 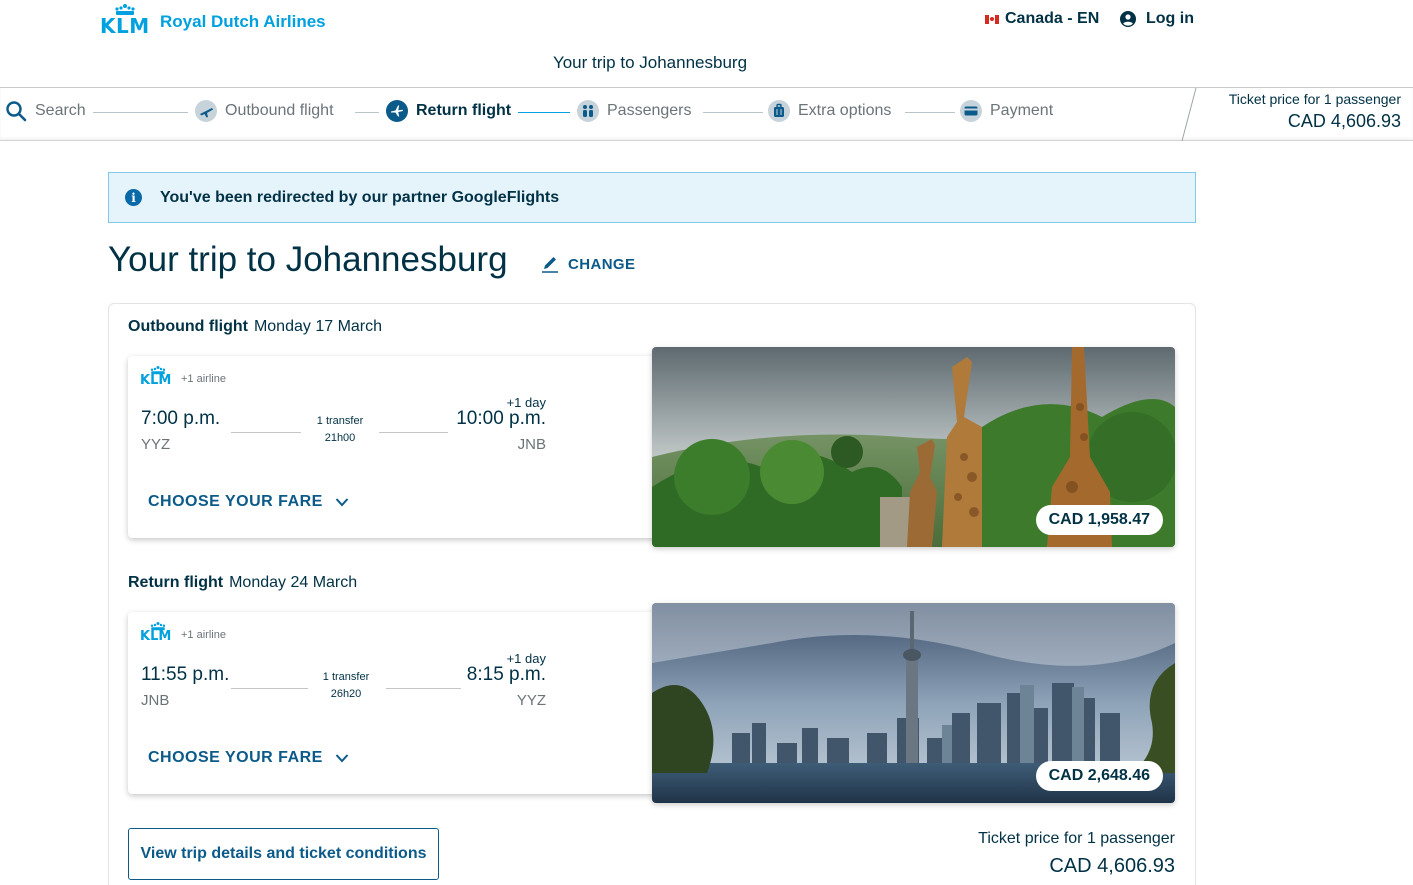 I want to click on locale-label: Canada - EN, so click(x=1052, y=18).